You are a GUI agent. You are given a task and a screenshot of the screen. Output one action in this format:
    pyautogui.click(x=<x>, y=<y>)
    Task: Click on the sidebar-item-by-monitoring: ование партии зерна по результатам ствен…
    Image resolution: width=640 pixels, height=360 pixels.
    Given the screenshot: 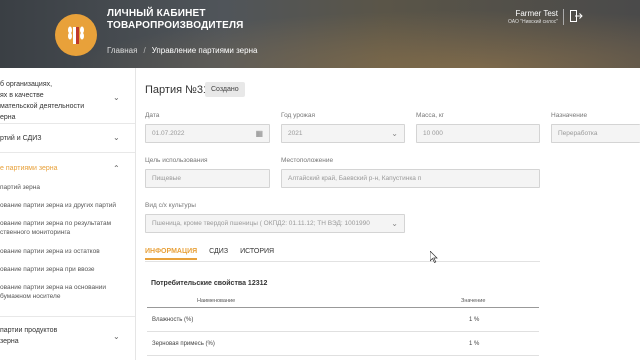 What is the action you would take?
    pyautogui.click(x=55, y=228)
    